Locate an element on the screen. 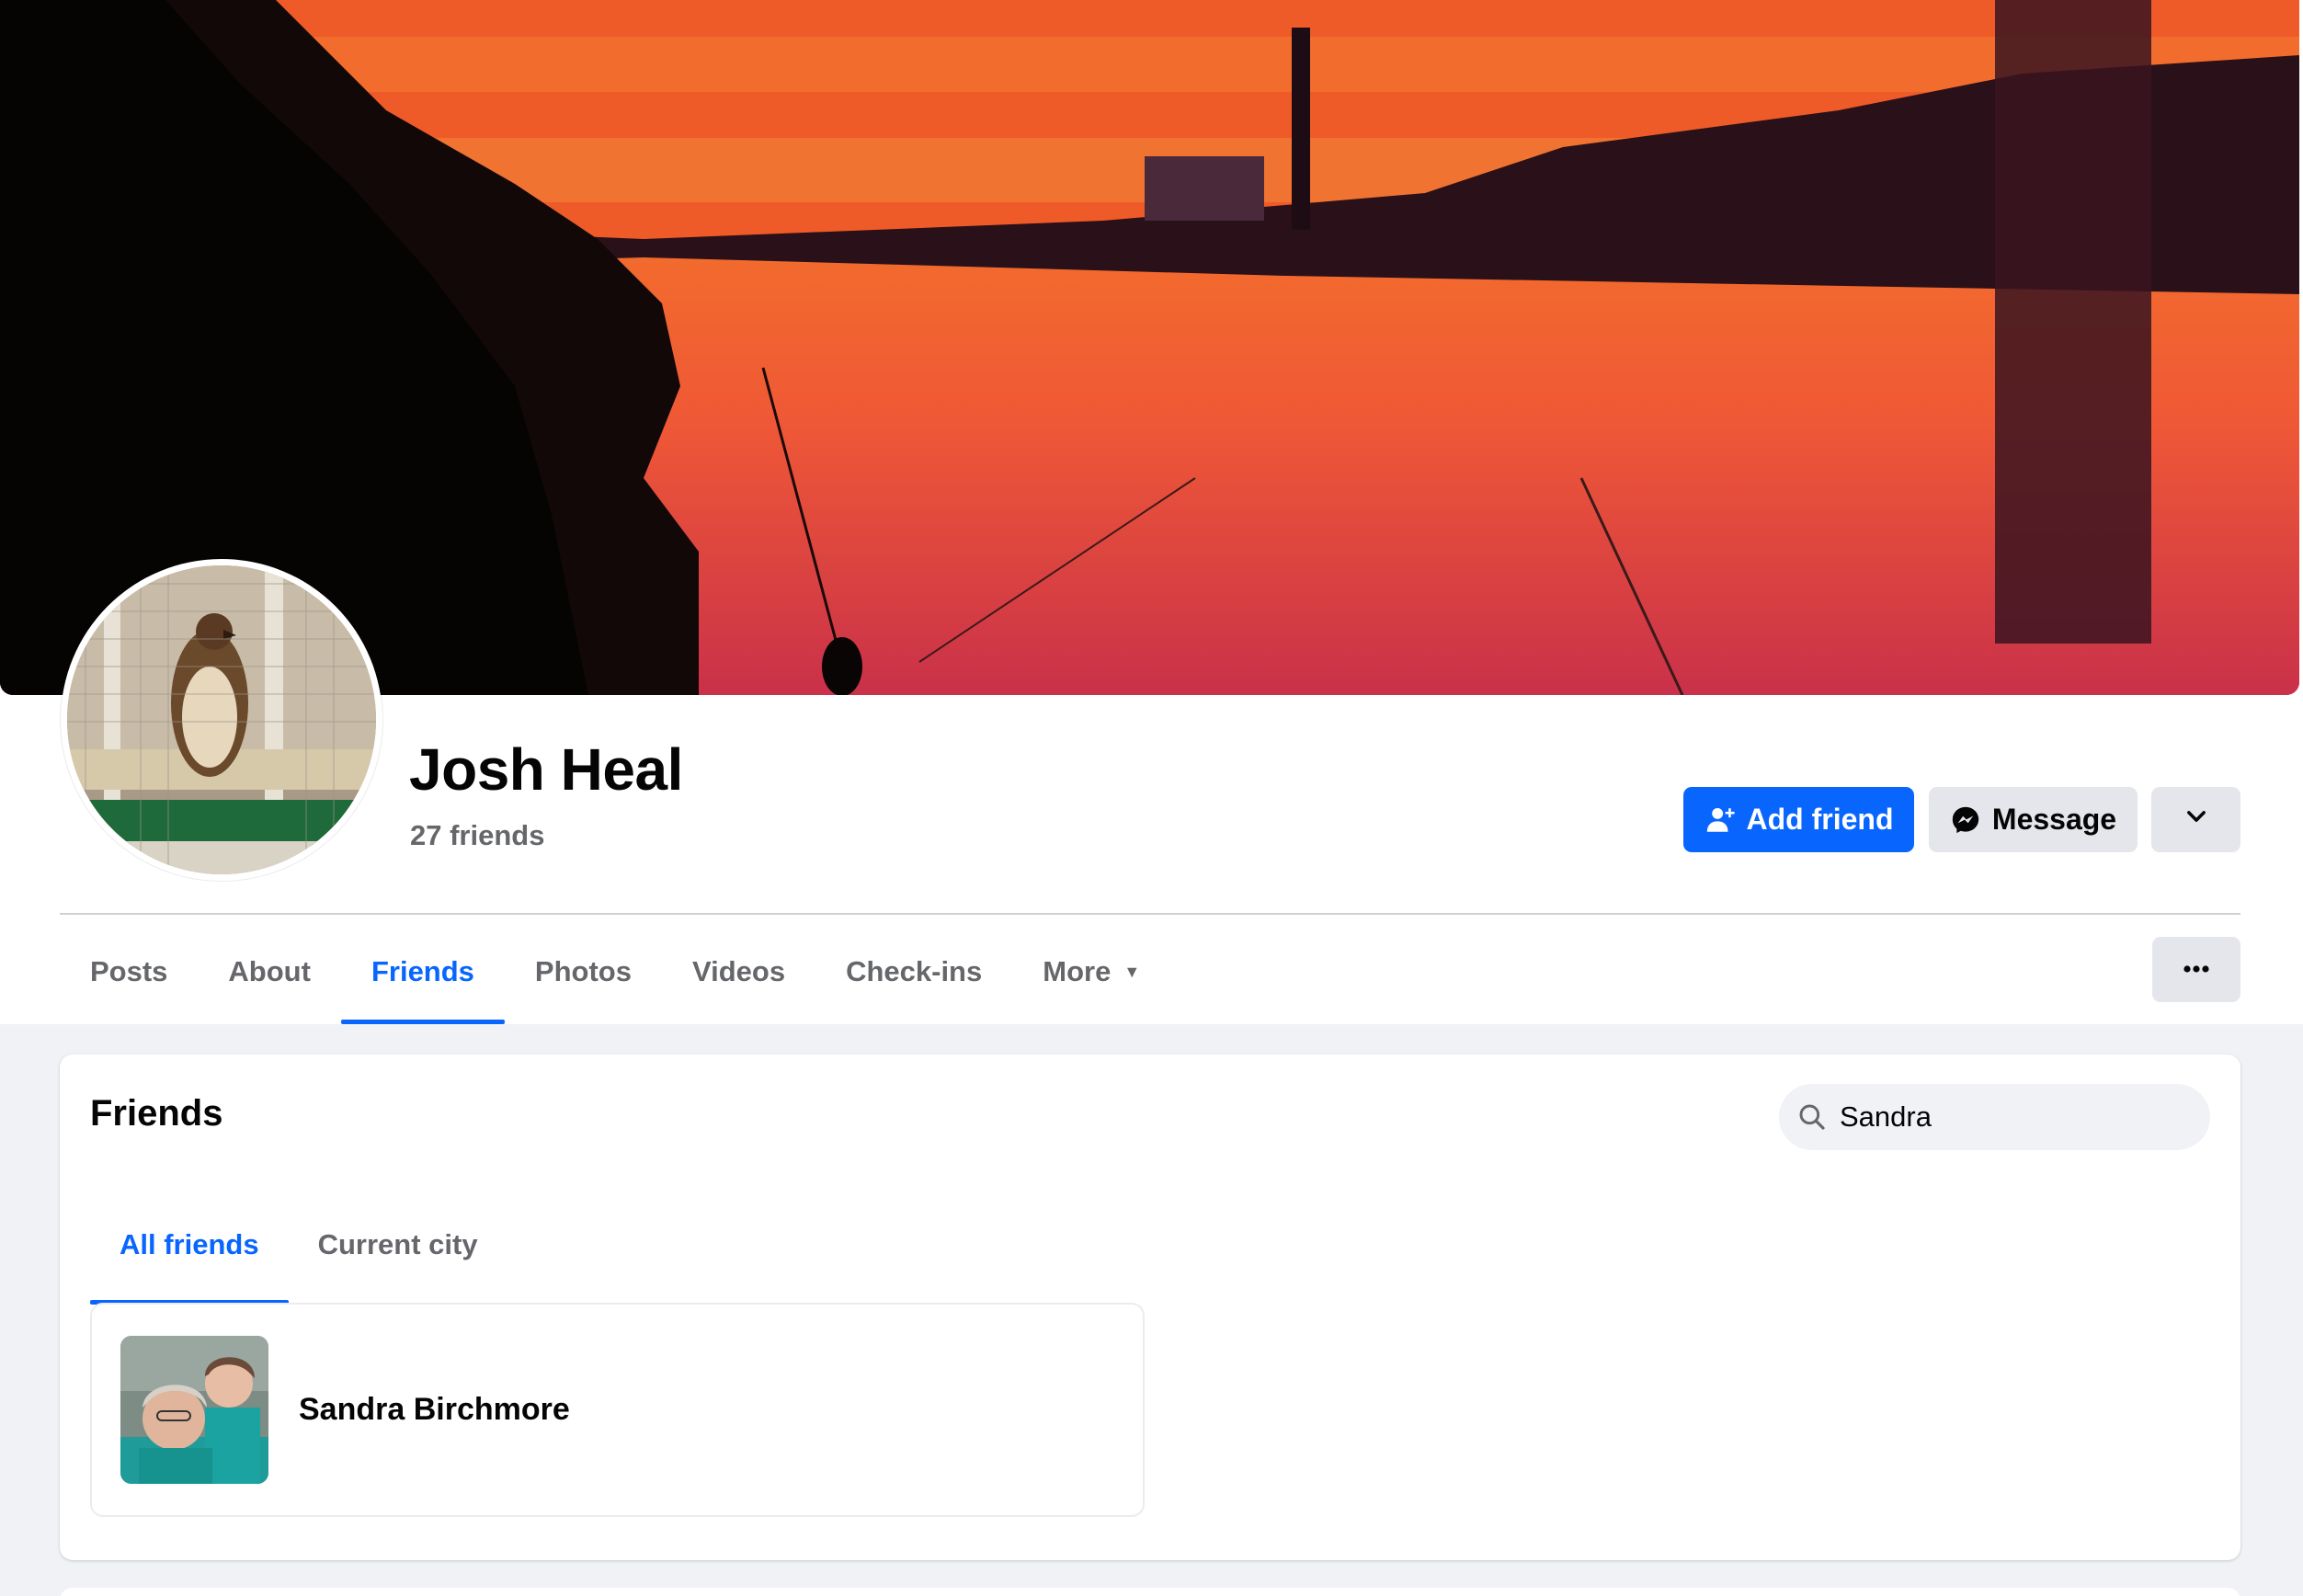  profile-name: Josh Heal is located at coordinates (546, 769).